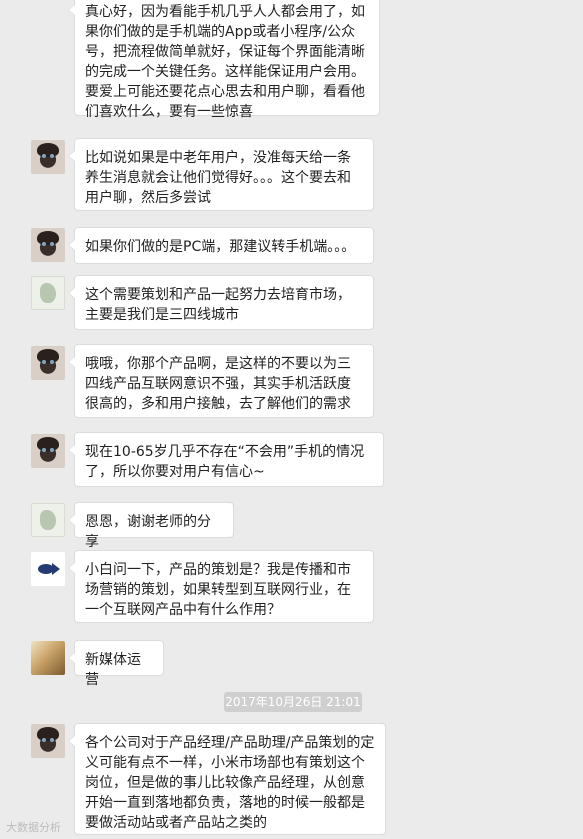  What do you see at coordinates (293, 702) in the screenshot?
I see `timestamp: 2017年10月26日 21:01` at bounding box center [293, 702].